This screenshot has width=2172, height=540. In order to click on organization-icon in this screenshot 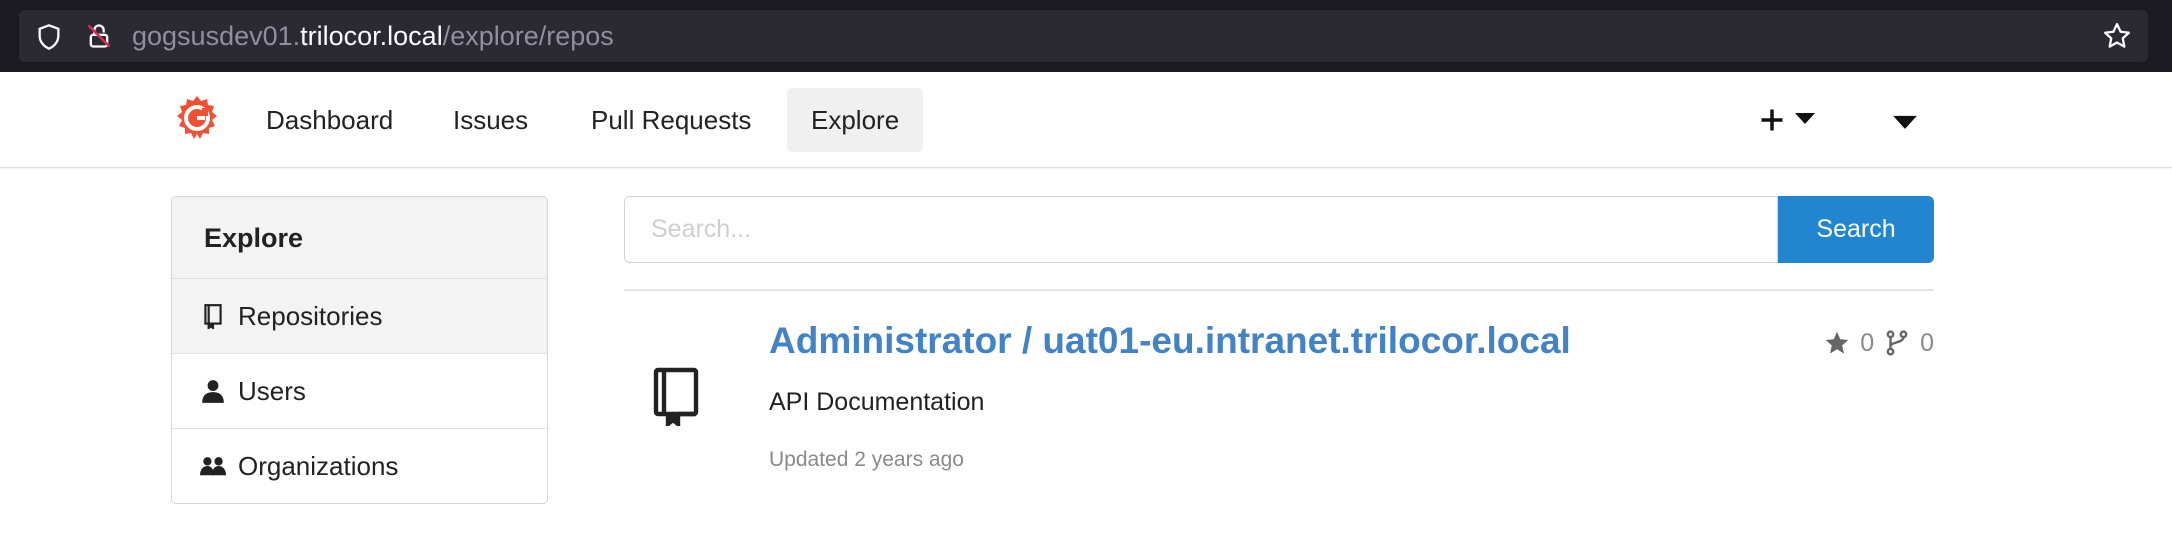, I will do `click(213, 466)`.